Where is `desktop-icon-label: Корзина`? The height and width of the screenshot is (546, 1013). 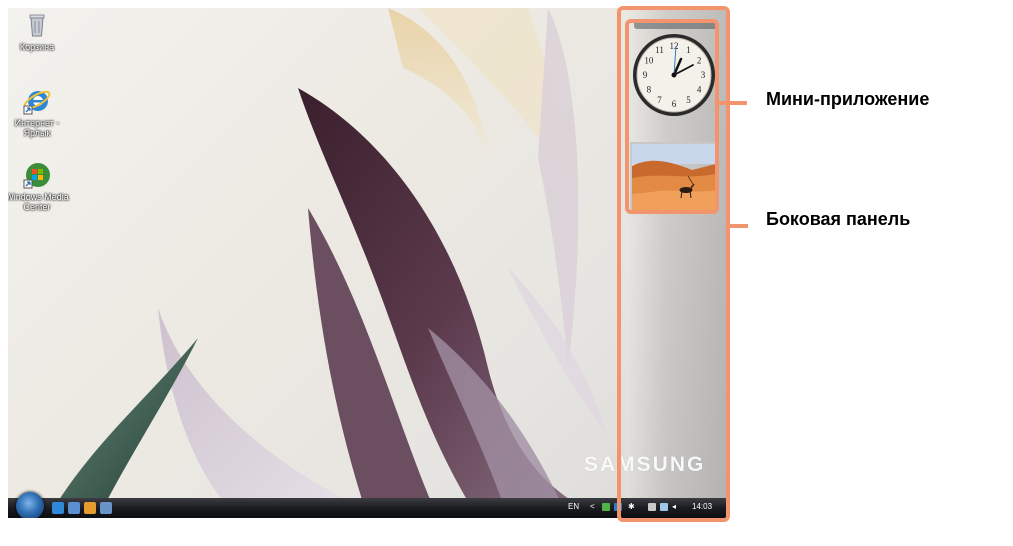
desktop-icon-label: Корзина is located at coordinates (37, 47).